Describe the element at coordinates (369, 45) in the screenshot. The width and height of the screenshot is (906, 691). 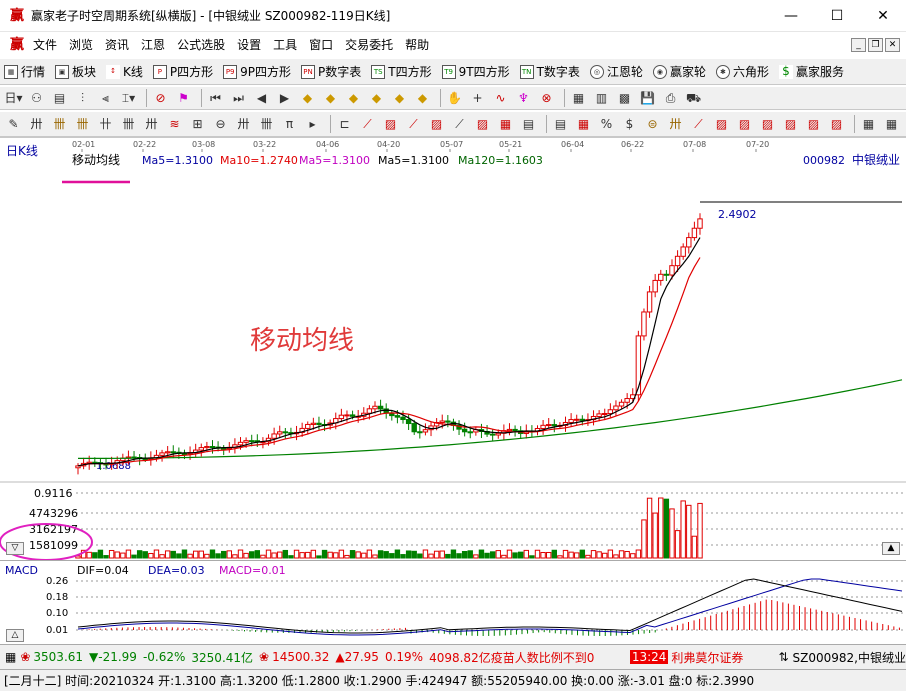
I see `menu-trade: 交易委托` at that location.